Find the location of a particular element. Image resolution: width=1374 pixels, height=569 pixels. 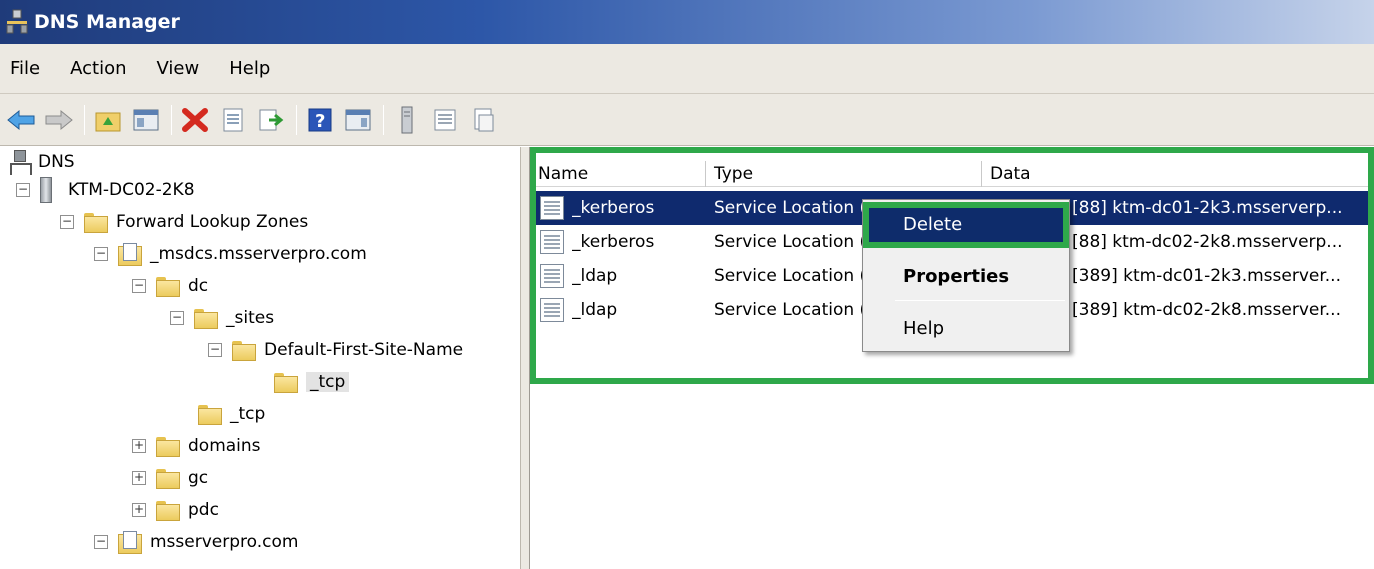

tree-node-gc: + gc is located at coordinates (170, 478).